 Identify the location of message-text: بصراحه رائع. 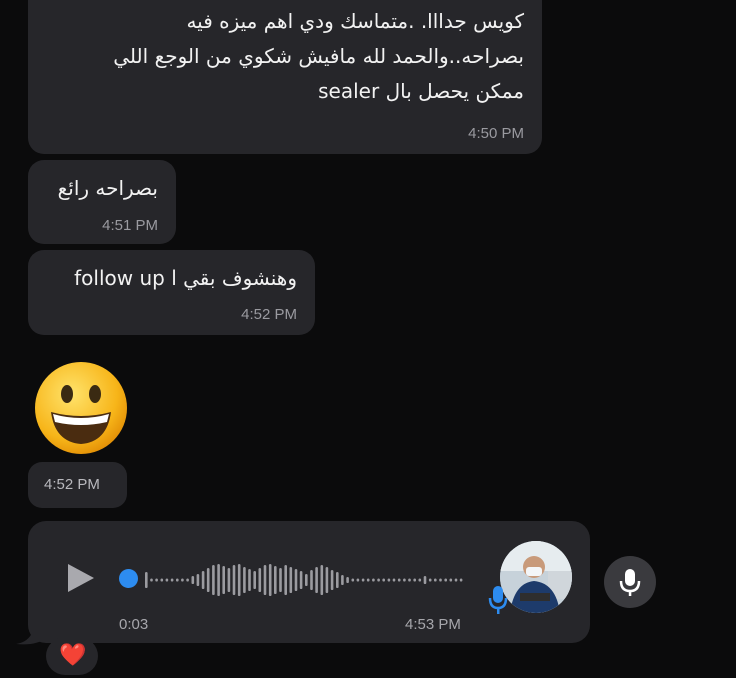
(107, 188).